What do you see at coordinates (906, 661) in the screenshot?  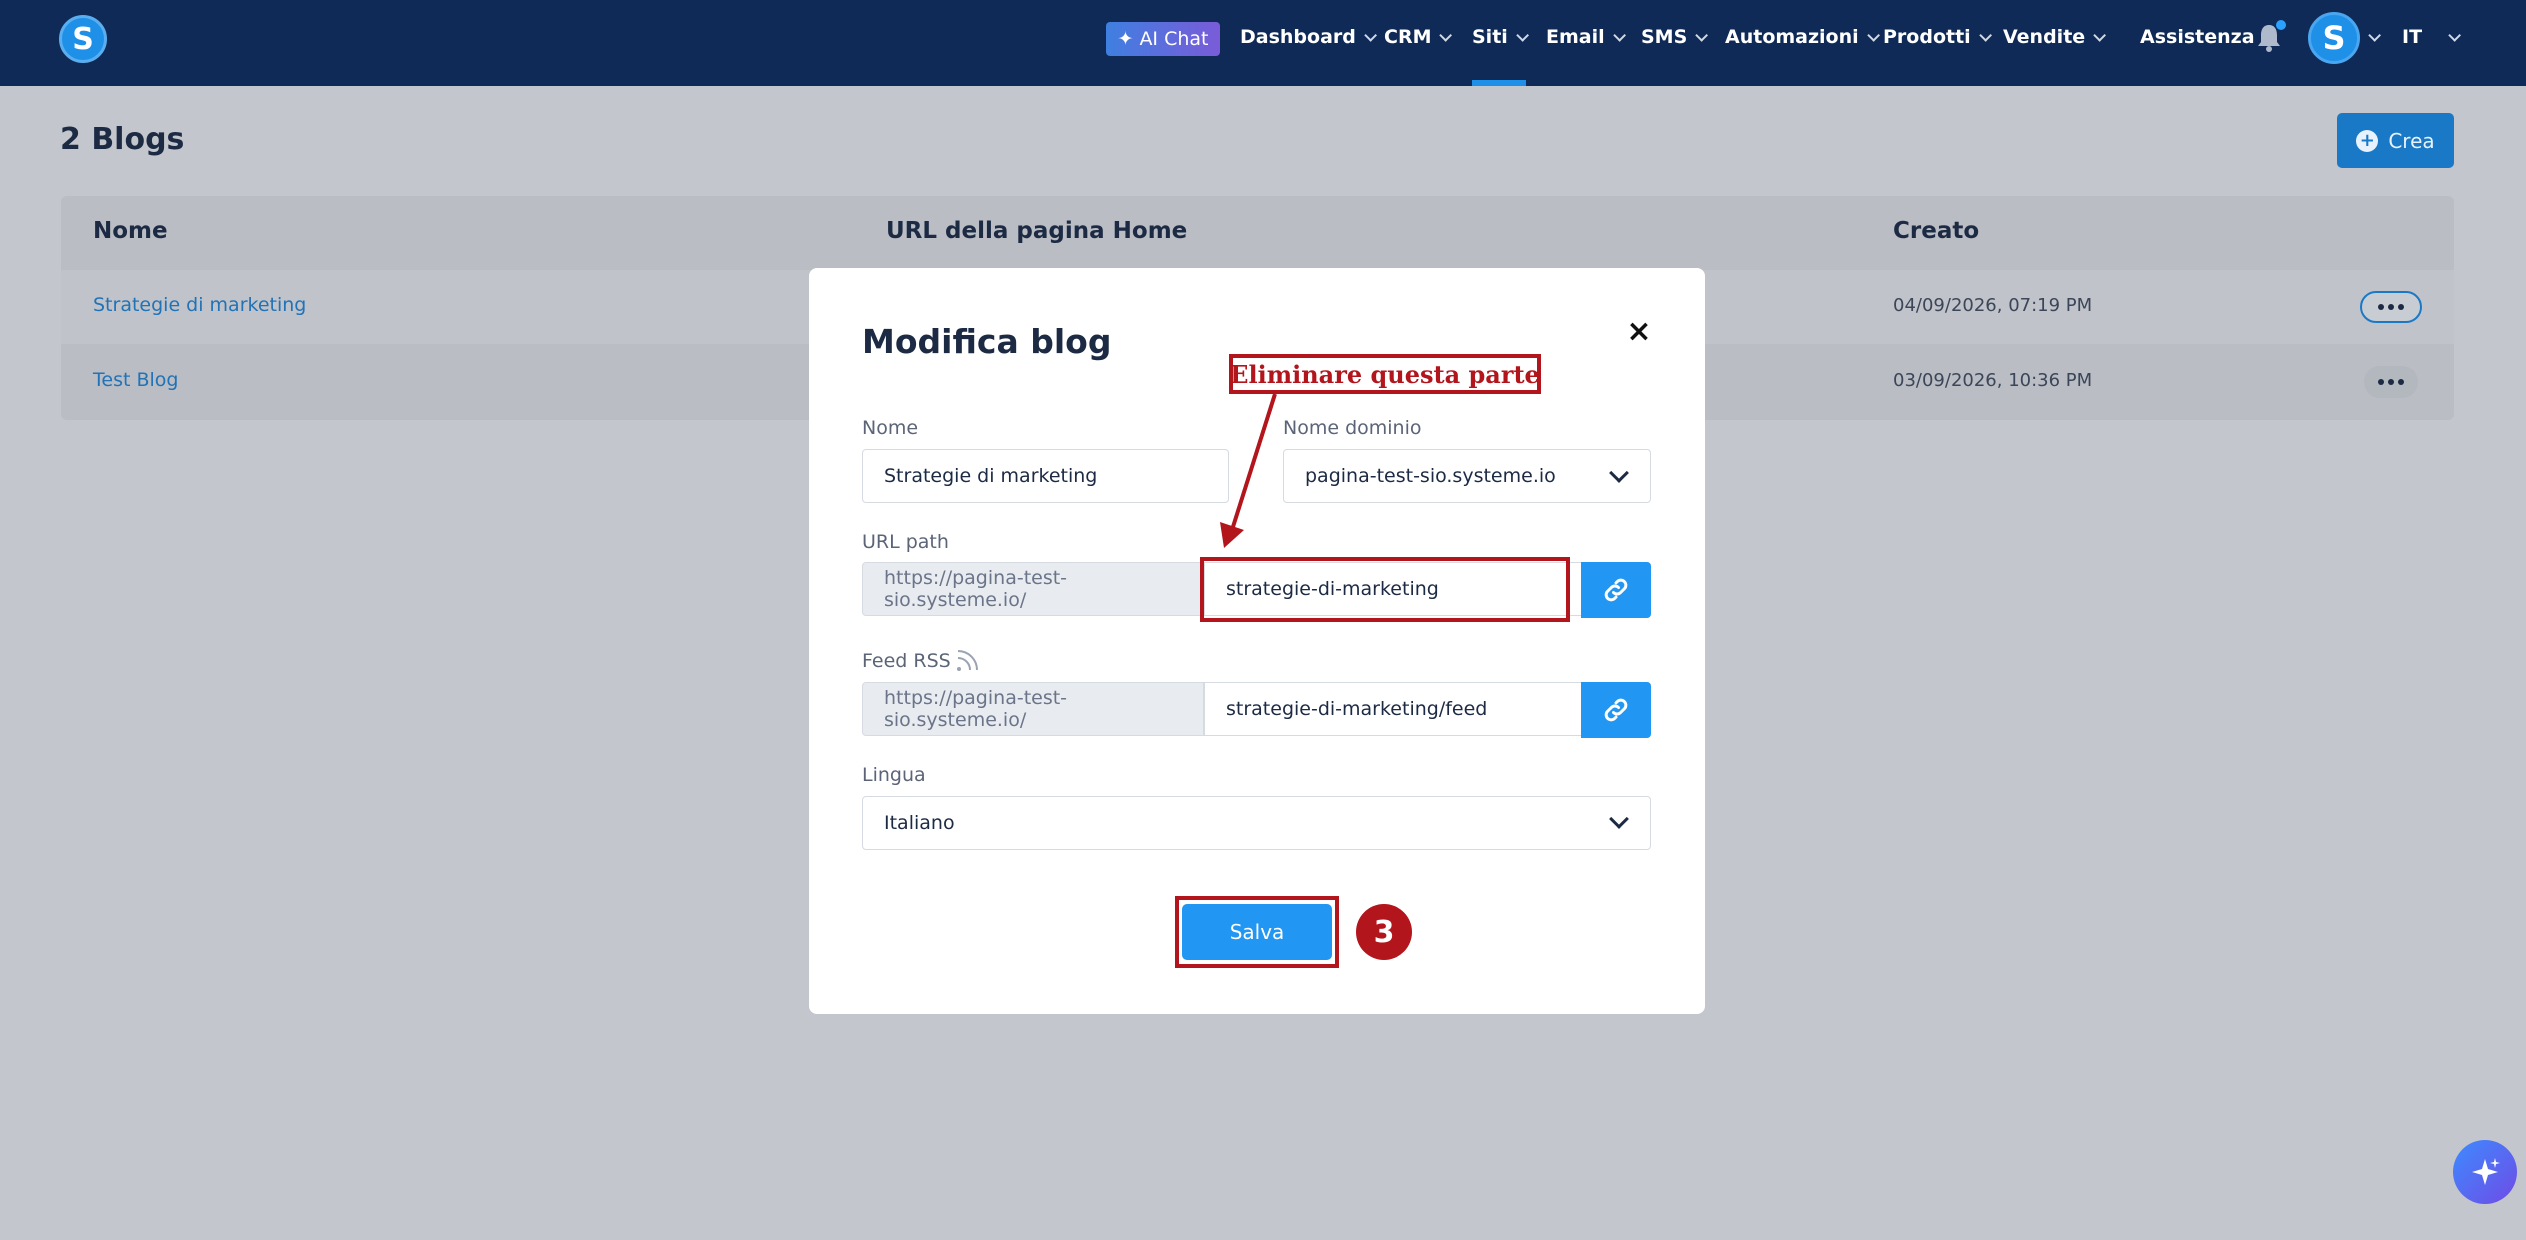 I see `feed-rss-label: Feed RSS` at bounding box center [906, 661].